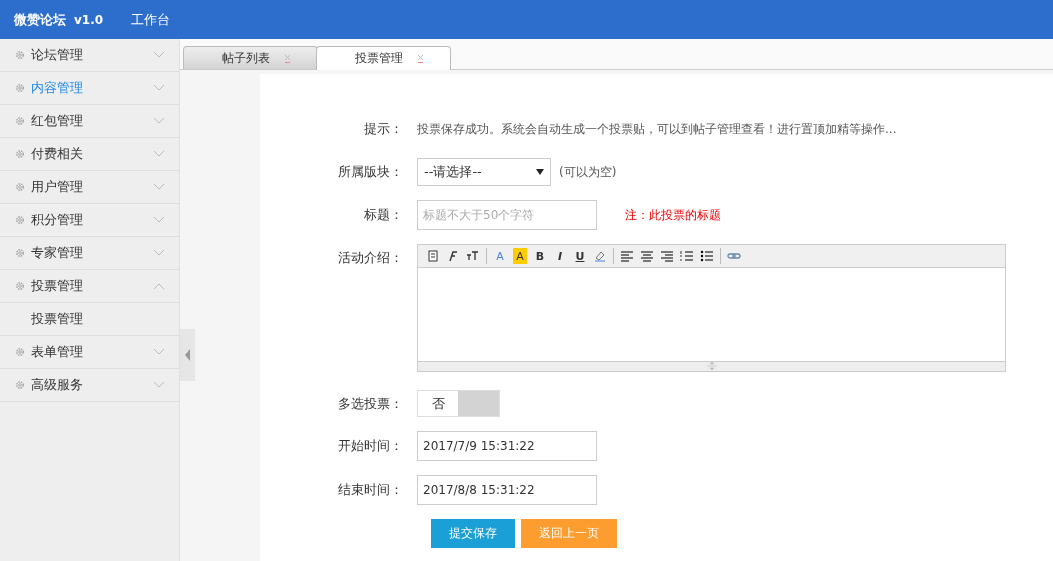 This screenshot has height=561, width=1053. I want to click on note-text: 注：此投票的标题, so click(673, 215).